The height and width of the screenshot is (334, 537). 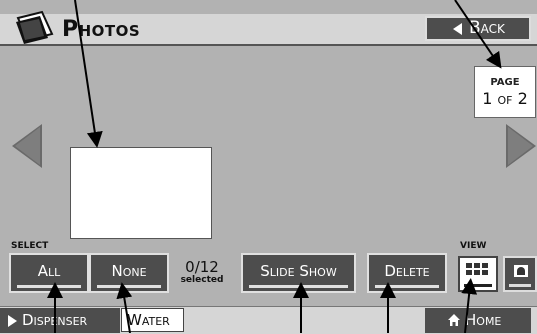 I want to click on dispenser-button: Dispenser, so click(x=60, y=320).